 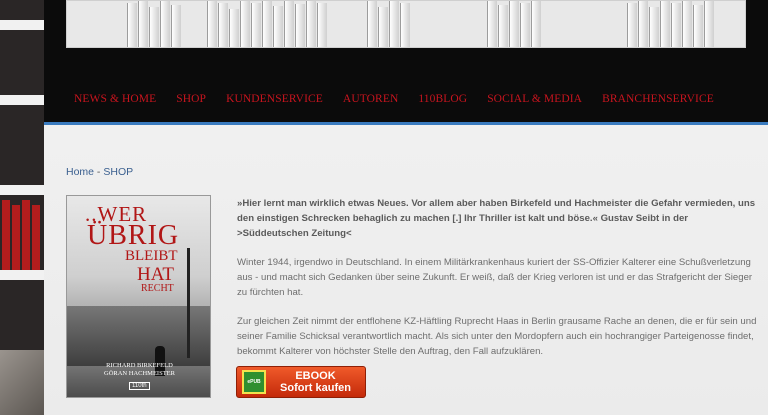 I want to click on nav-item-kundenservice: KUNDENSERVICE, so click(x=274, y=99).